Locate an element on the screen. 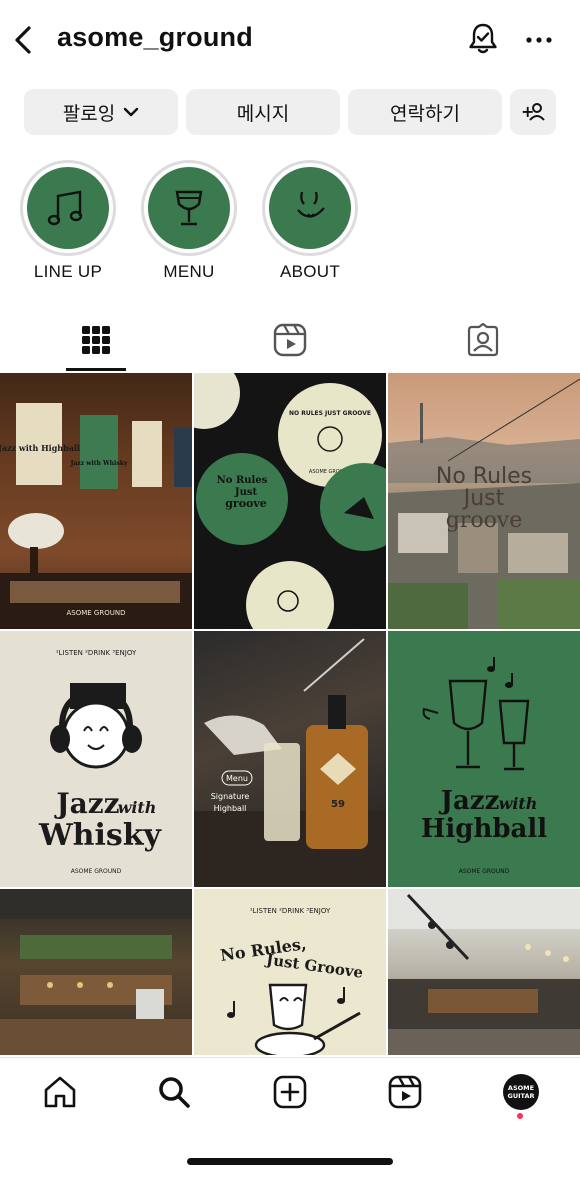 This screenshot has width=580, height=1177. highlight-label: MENU is located at coordinates (189, 271).